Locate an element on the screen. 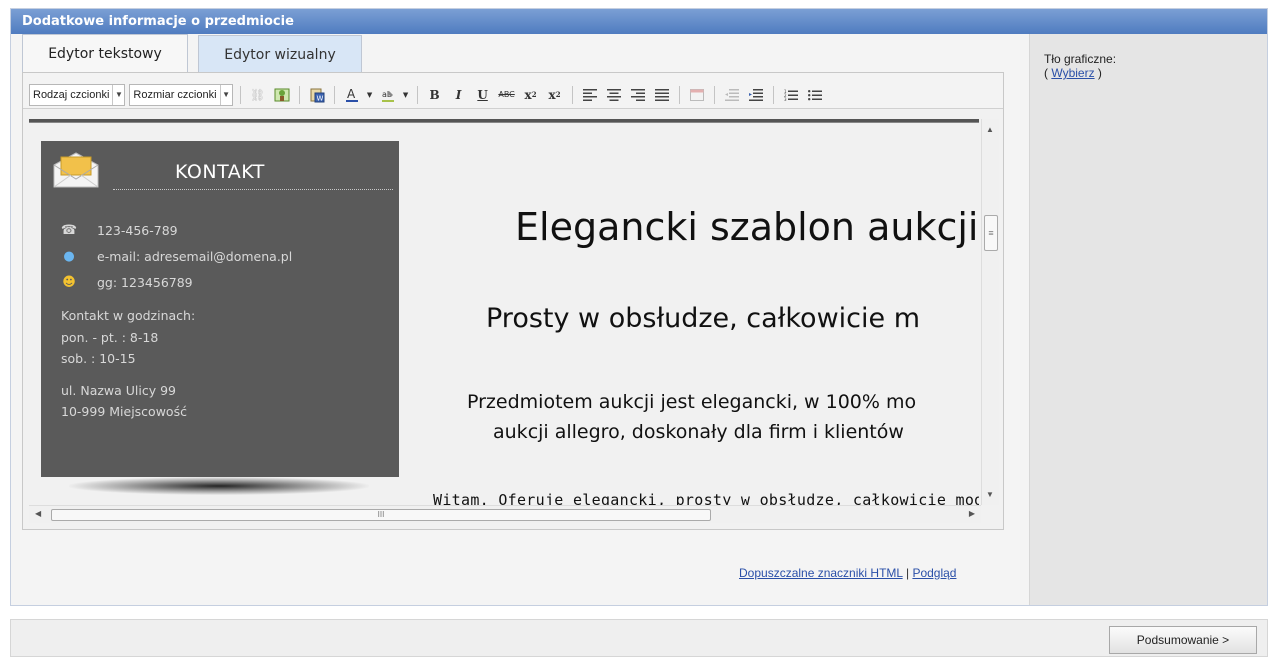 This screenshot has width=1268, height=657. editor-links: Dopuszczalne znaczniki HTML | Podgląd is located at coordinates (847, 573).